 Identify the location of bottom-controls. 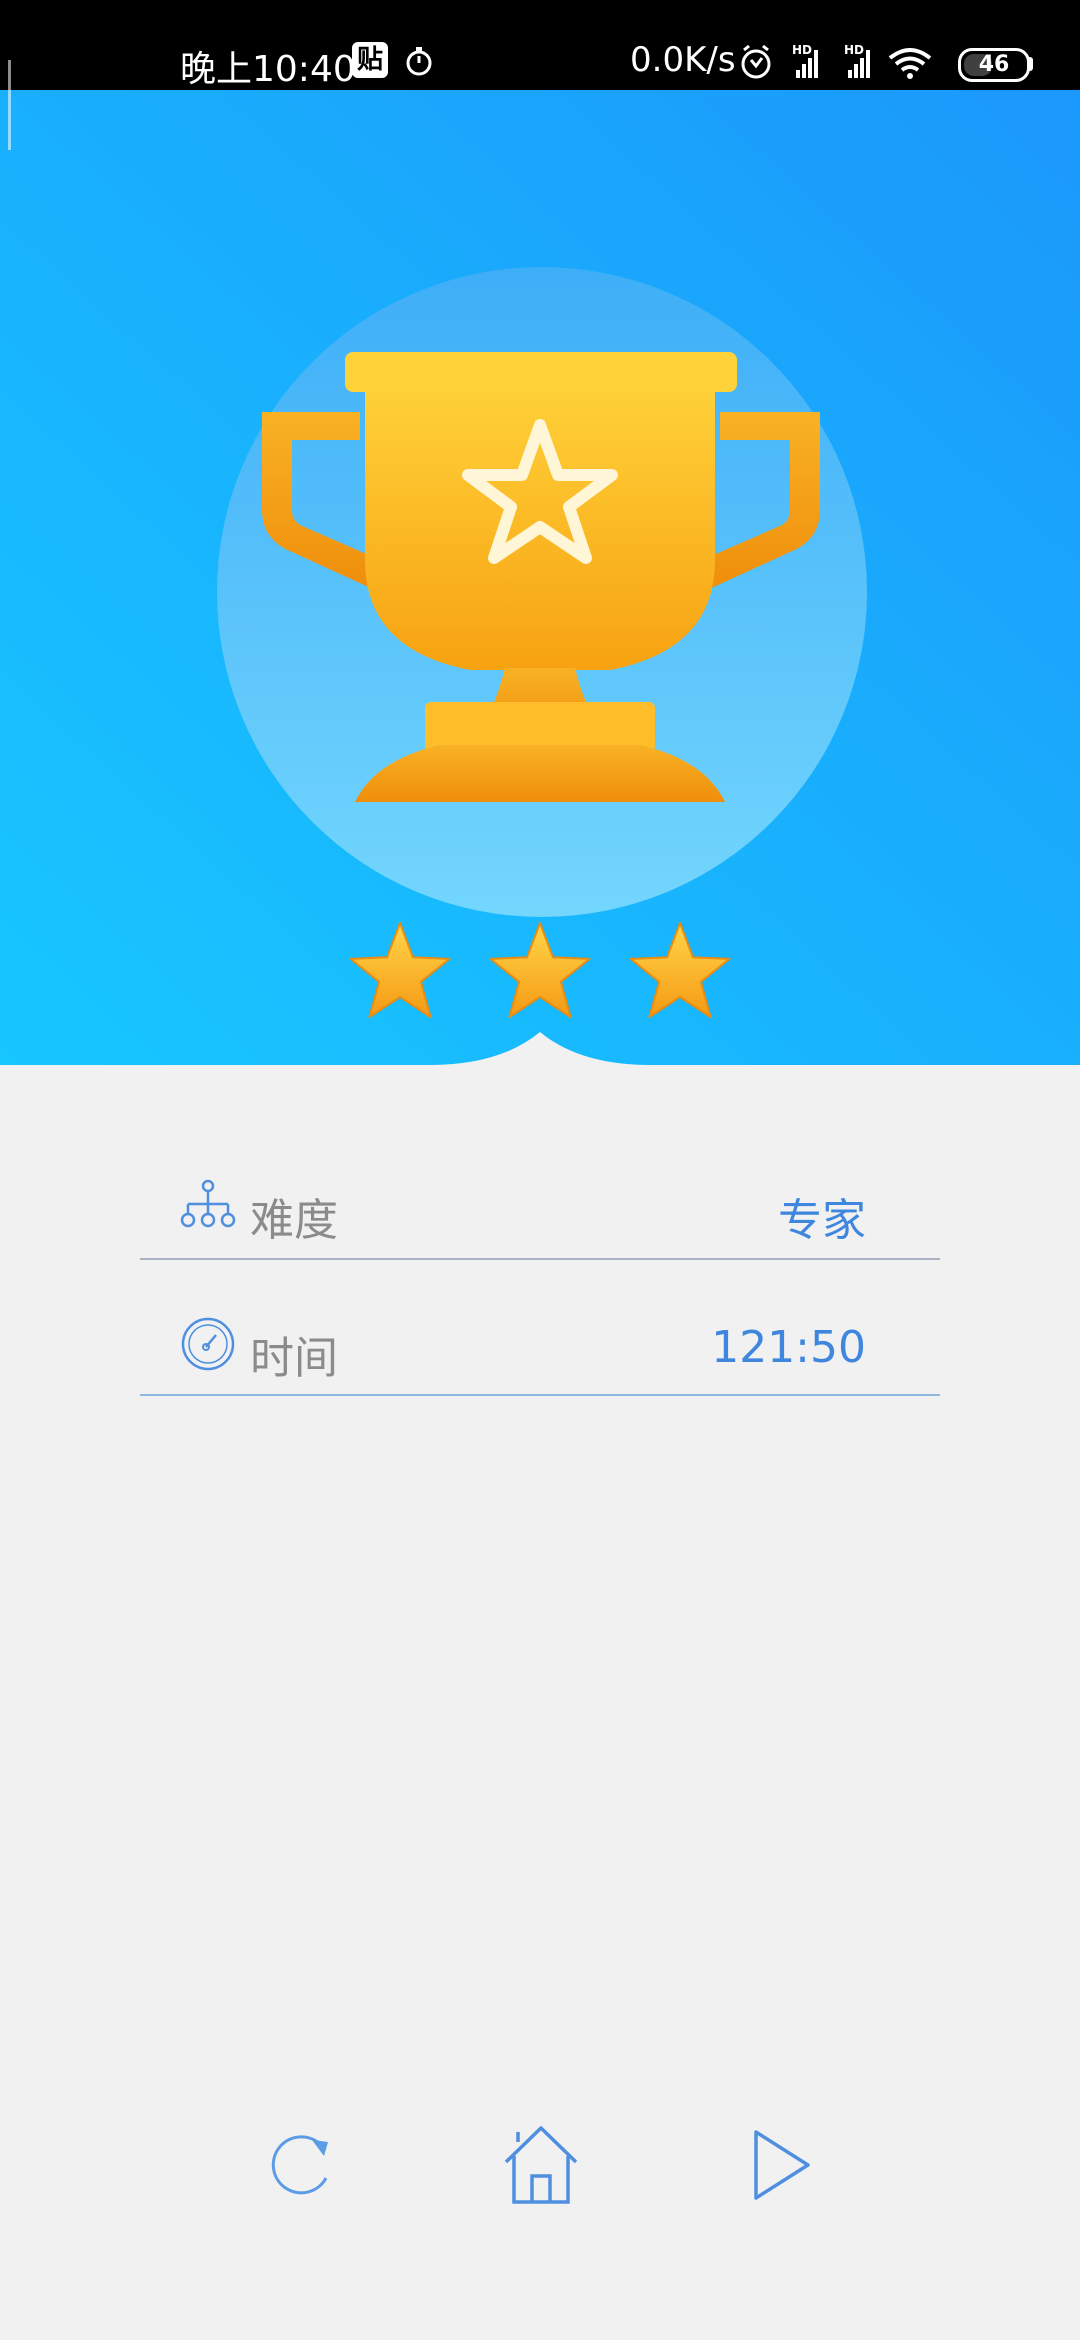
(540, 2165).